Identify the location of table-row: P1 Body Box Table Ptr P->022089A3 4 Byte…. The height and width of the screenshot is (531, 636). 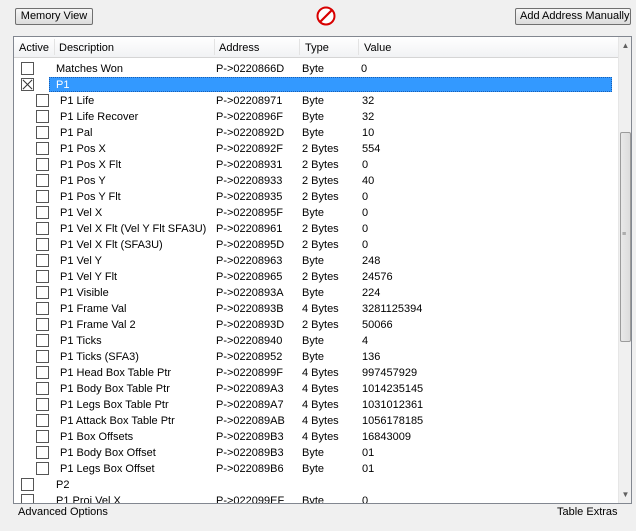
(316, 389).